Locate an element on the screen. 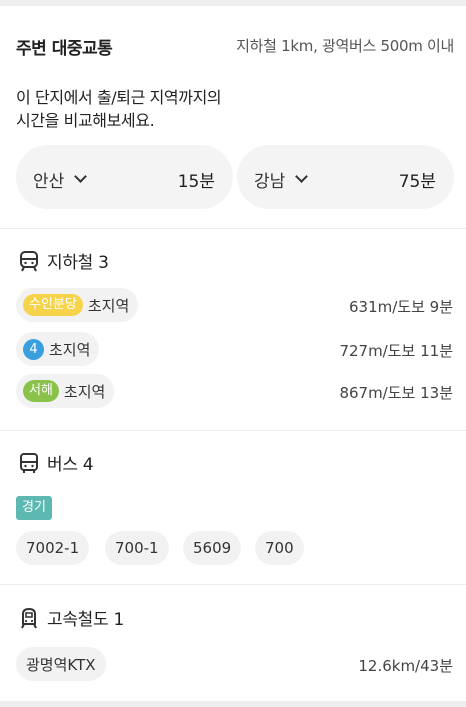 This screenshot has width=466, height=707. rail-station-chip: 광명역KTX is located at coordinates (61, 664).